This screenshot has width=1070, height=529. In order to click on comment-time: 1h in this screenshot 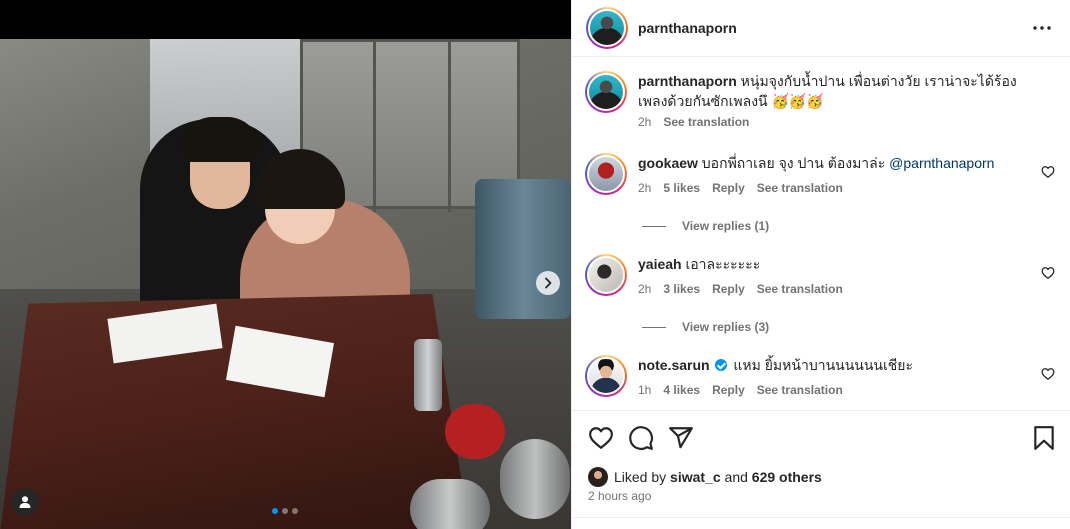, I will do `click(644, 390)`.